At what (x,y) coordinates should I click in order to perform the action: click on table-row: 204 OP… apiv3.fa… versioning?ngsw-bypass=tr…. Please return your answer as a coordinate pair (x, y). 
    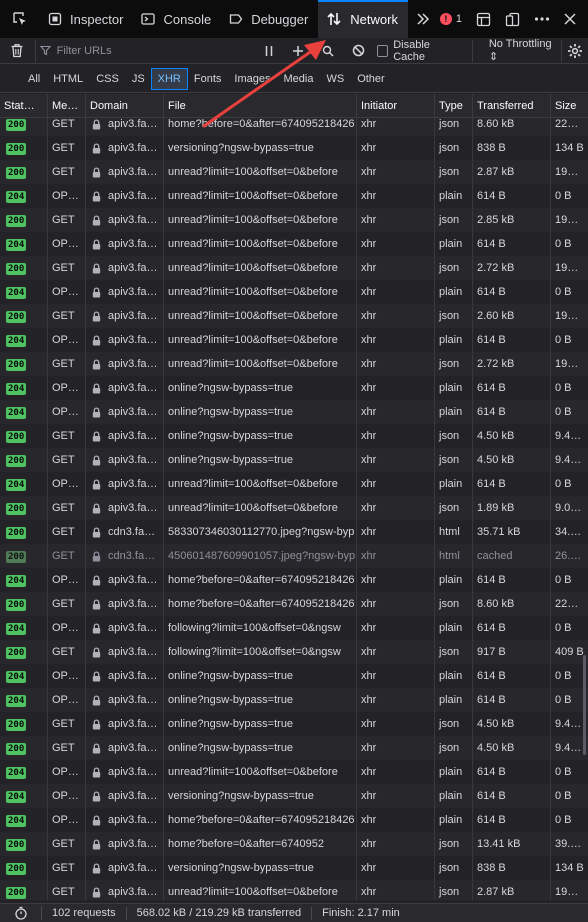
    Looking at the image, I should click on (294, 796).